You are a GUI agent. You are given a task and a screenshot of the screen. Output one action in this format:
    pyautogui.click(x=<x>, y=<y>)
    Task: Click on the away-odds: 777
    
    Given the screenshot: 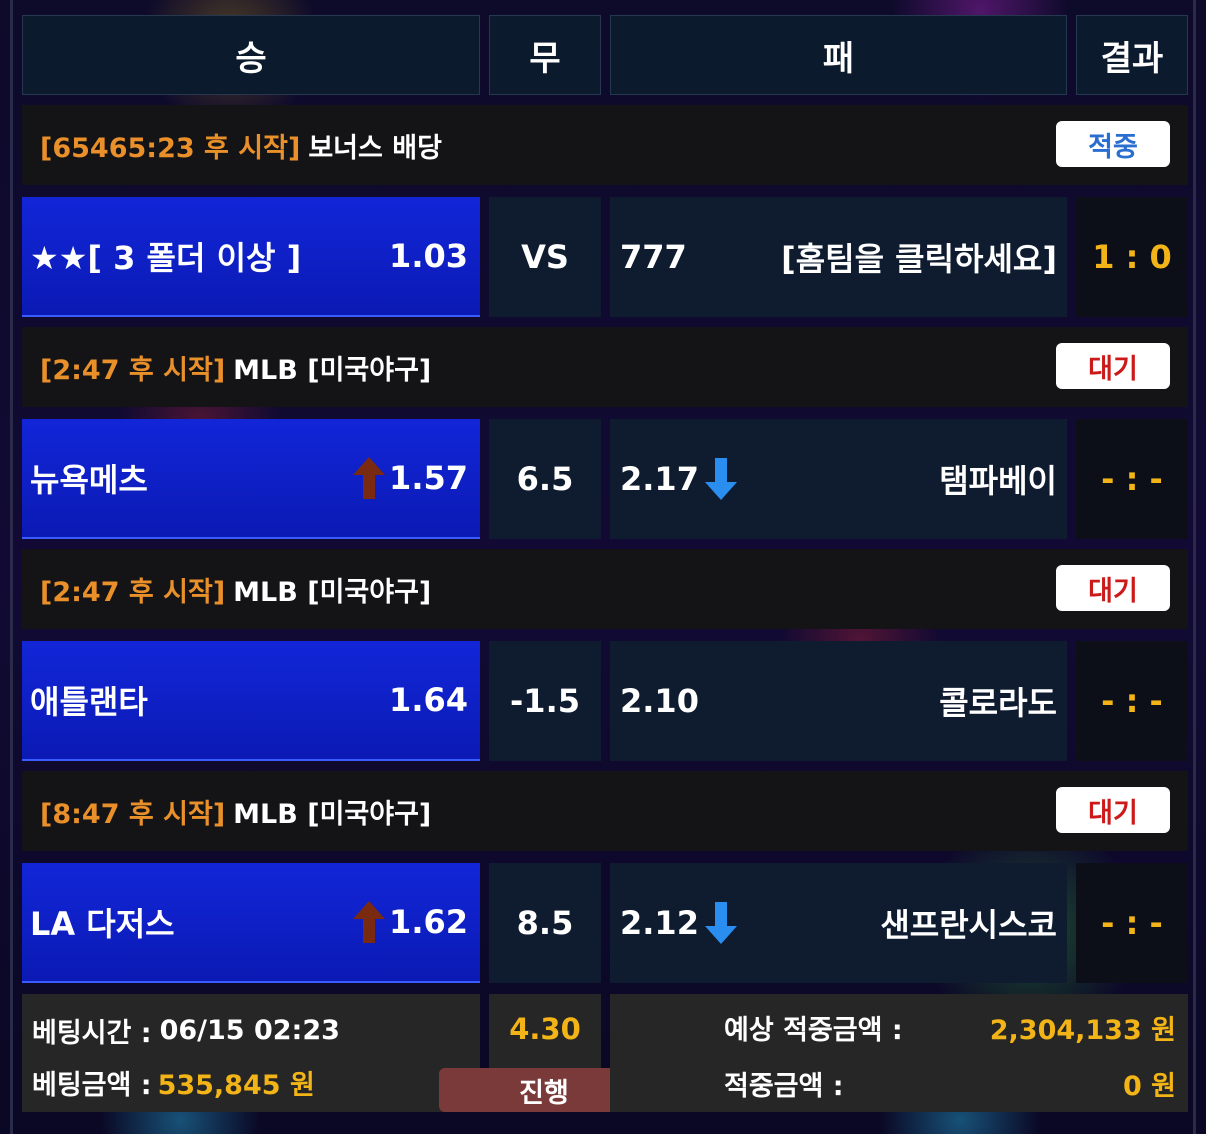 What is the action you would take?
    pyautogui.click(x=653, y=257)
    